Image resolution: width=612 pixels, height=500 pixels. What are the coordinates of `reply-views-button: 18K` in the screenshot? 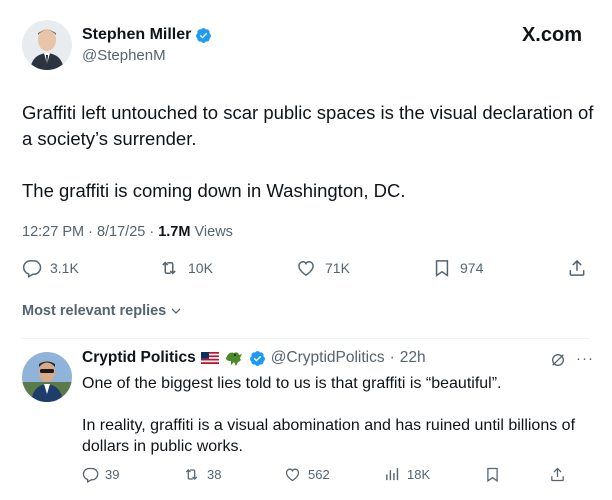 It's located at (407, 474).